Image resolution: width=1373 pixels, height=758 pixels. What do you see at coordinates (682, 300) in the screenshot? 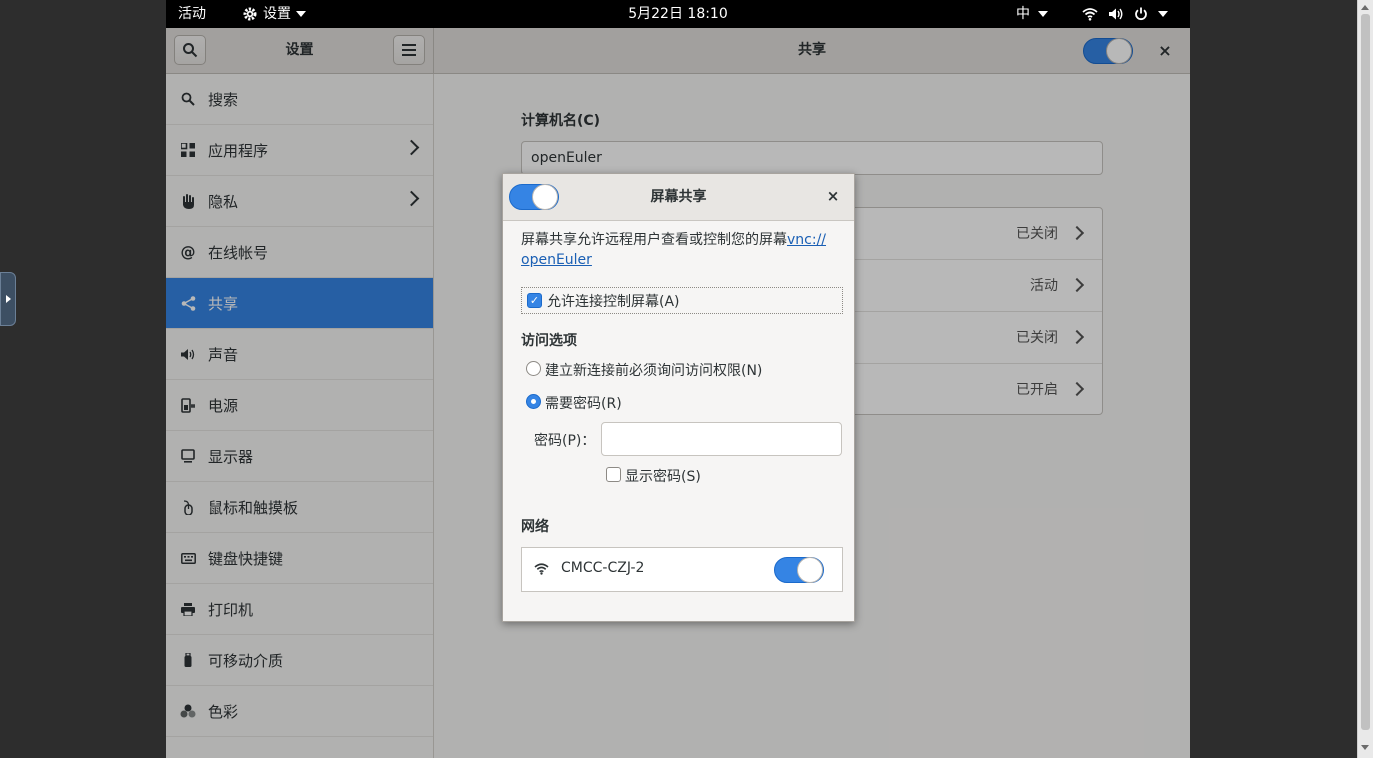
I see `allow-control-checkbox-row: ✓ 允许连接控制屏幕(A)` at bounding box center [682, 300].